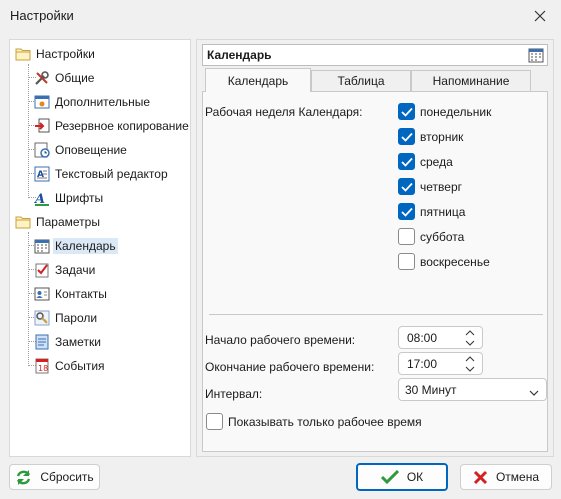 This screenshot has width=561, height=499. What do you see at coordinates (441, 187) in the screenshot?
I see `day-label: четверг` at bounding box center [441, 187].